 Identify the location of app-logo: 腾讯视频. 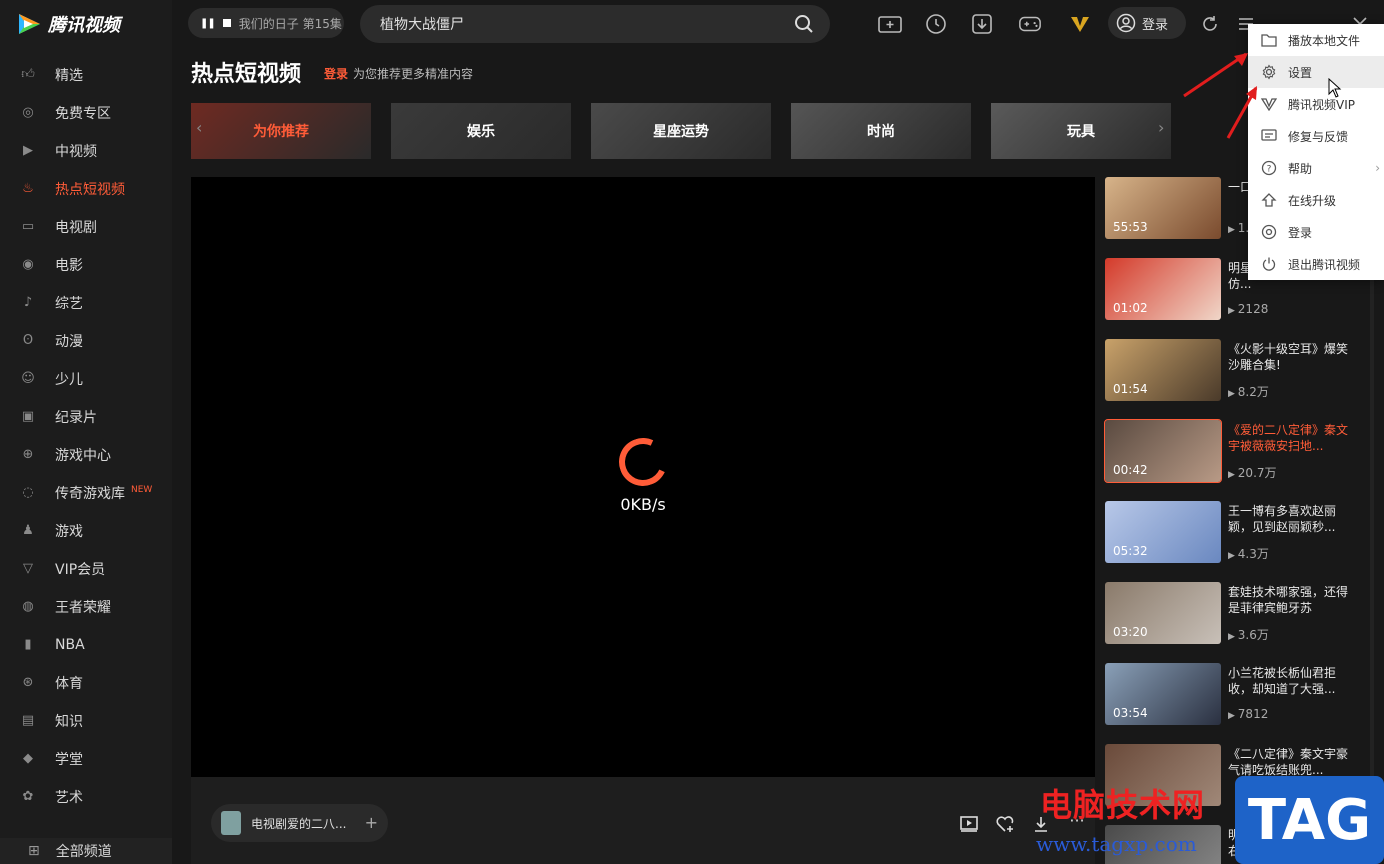
(68, 24).